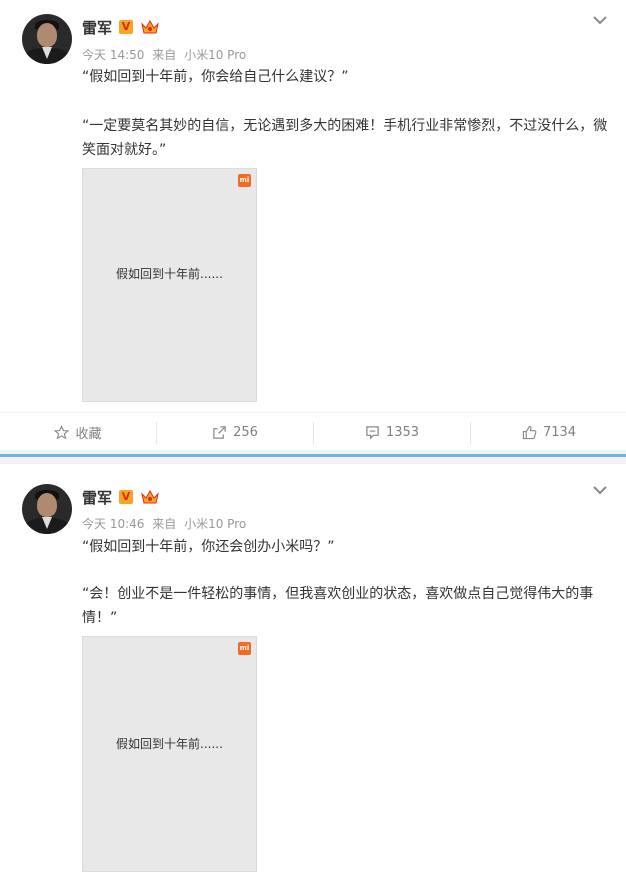 Image resolution: width=626 pixels, height=881 pixels. What do you see at coordinates (215, 77) in the screenshot?
I see `post-question: “假如回到十年前，你会给自己什么建议？”` at bounding box center [215, 77].